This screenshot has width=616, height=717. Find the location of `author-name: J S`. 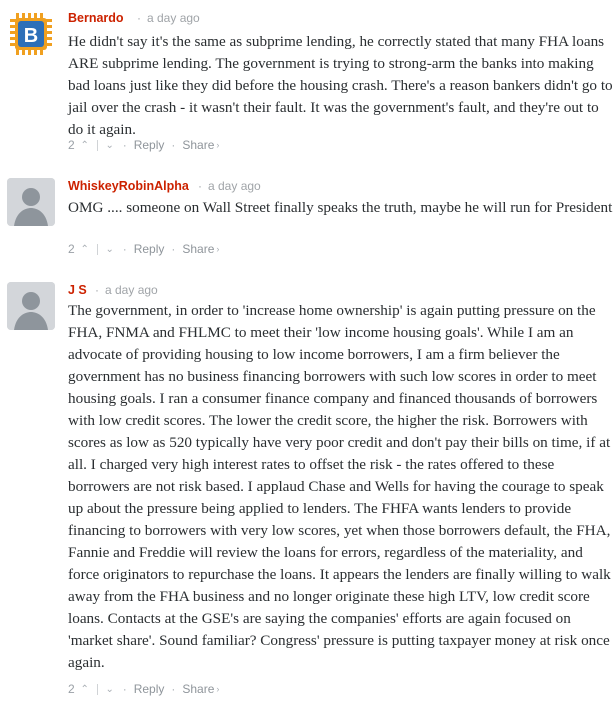

author-name: J S is located at coordinates (77, 290).